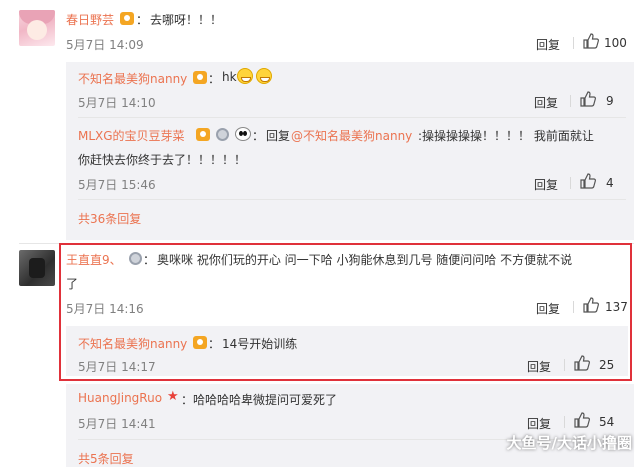  Describe the element at coordinates (90, 19) in the screenshot. I see `comment-username: 春日野芸` at that location.